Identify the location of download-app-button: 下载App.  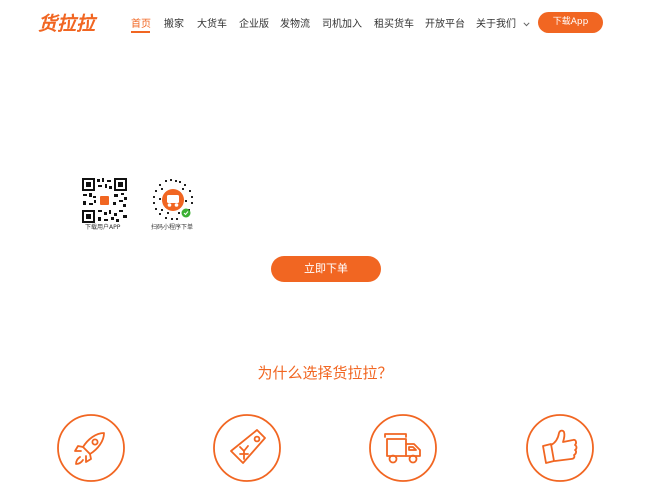
(570, 22).